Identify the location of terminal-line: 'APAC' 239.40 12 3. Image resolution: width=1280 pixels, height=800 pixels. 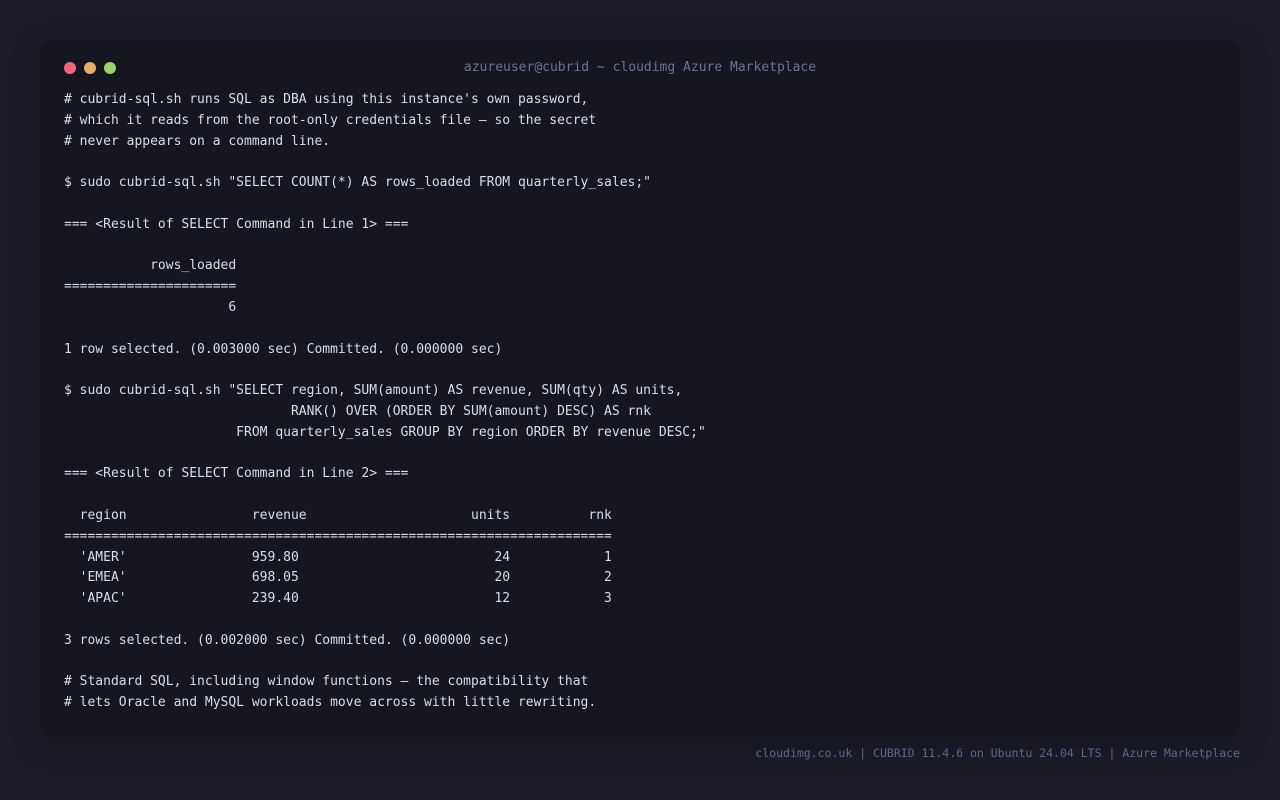
(338, 599).